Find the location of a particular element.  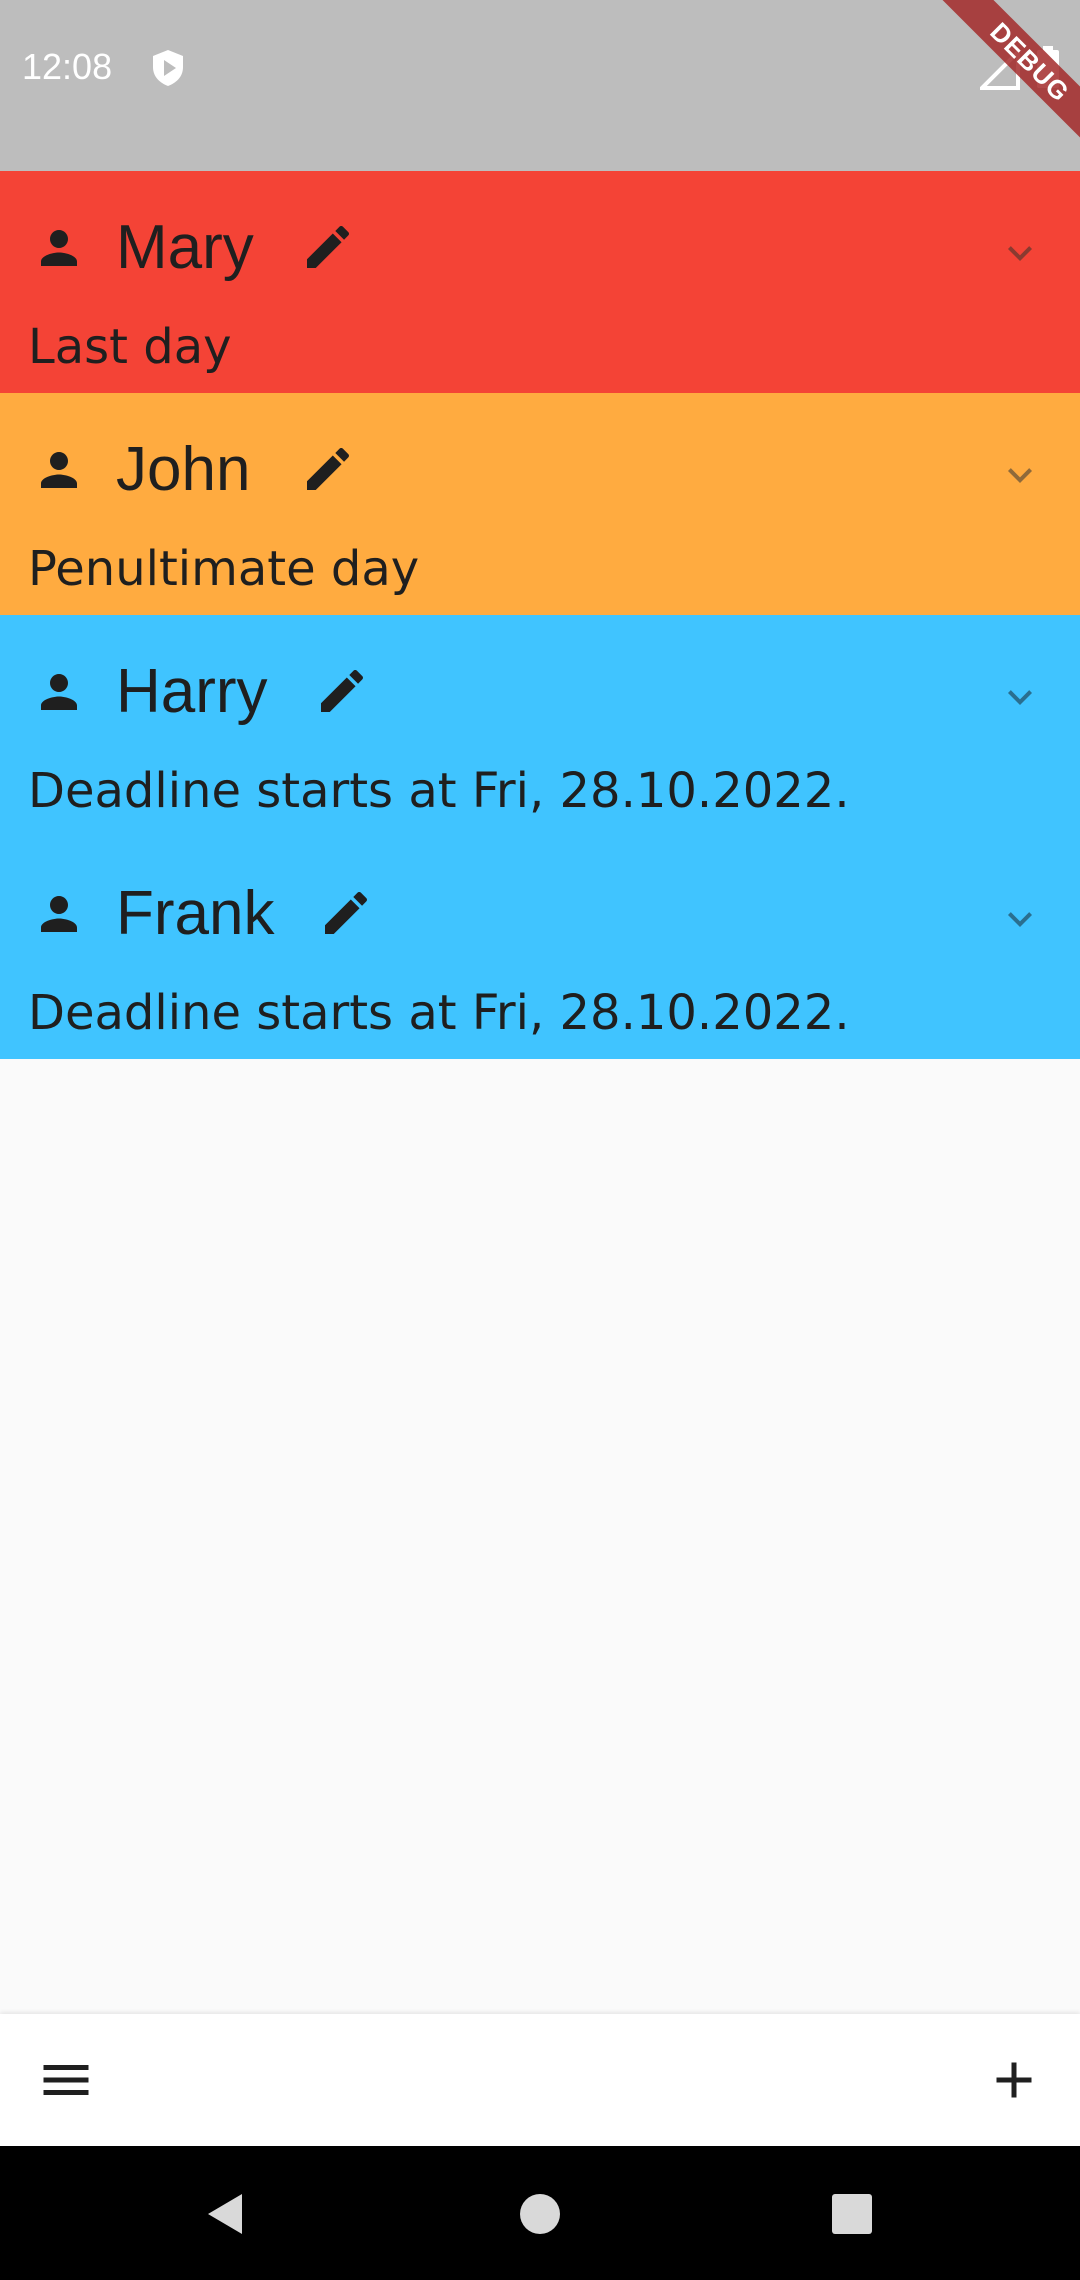

status-bar: 12:08 DEBUG is located at coordinates (540, 90).